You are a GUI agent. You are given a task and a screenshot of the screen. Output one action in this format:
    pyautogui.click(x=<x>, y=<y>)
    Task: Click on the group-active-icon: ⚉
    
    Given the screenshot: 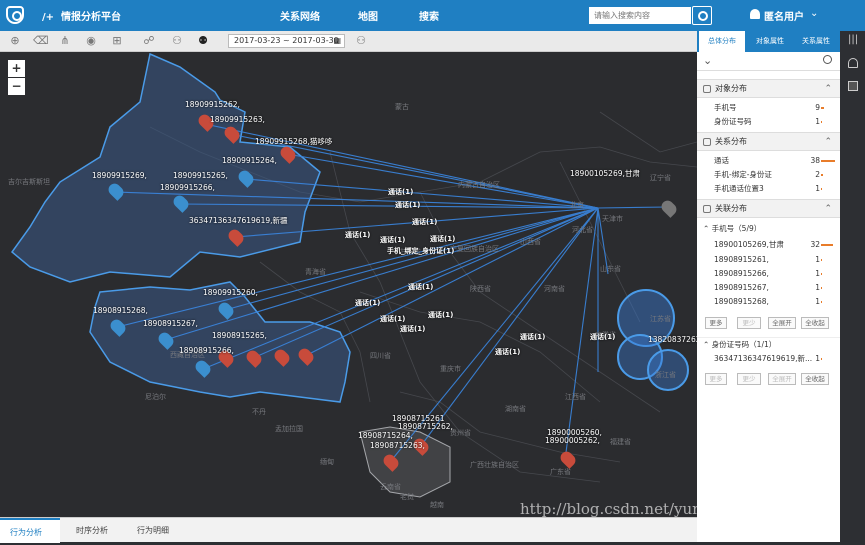 What is the action you would take?
    pyautogui.click(x=203, y=41)
    